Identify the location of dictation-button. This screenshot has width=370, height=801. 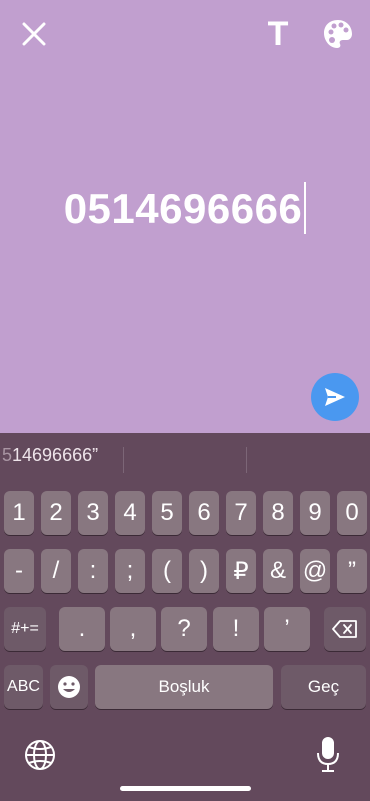
(328, 755).